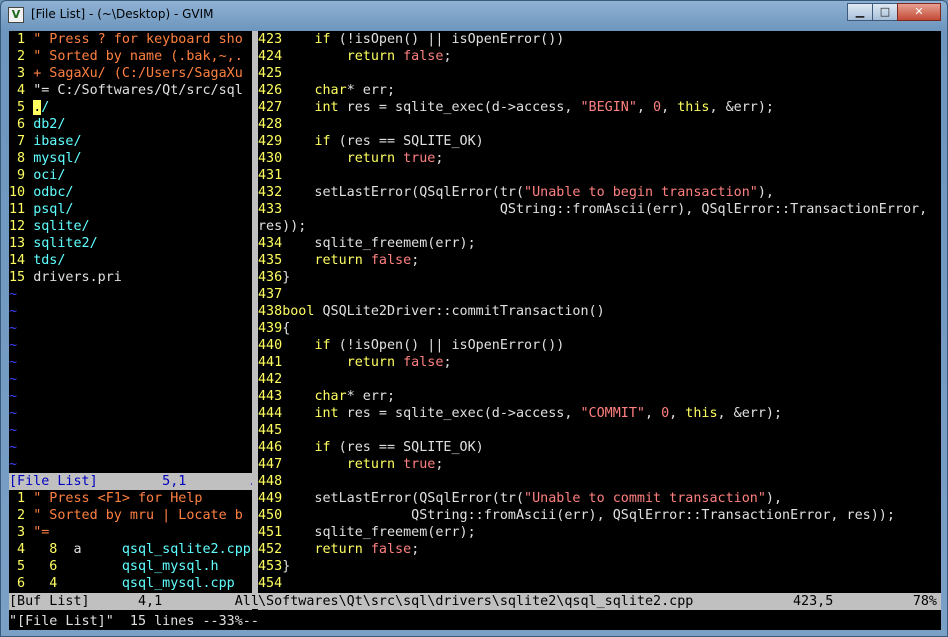 The image size is (948, 637). I want to click on buf-list-line: 6 4 qsql_mysql.cpp, so click(130, 583).